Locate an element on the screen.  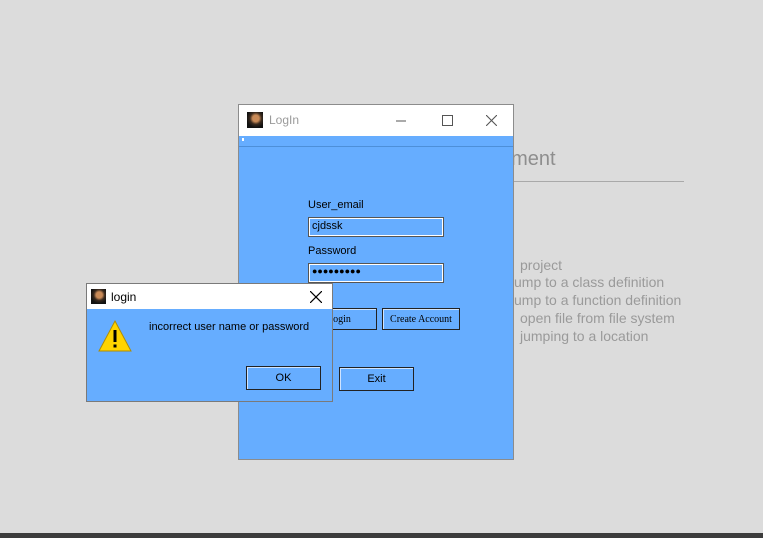
dialog-close-button is located at coordinates (316, 297).